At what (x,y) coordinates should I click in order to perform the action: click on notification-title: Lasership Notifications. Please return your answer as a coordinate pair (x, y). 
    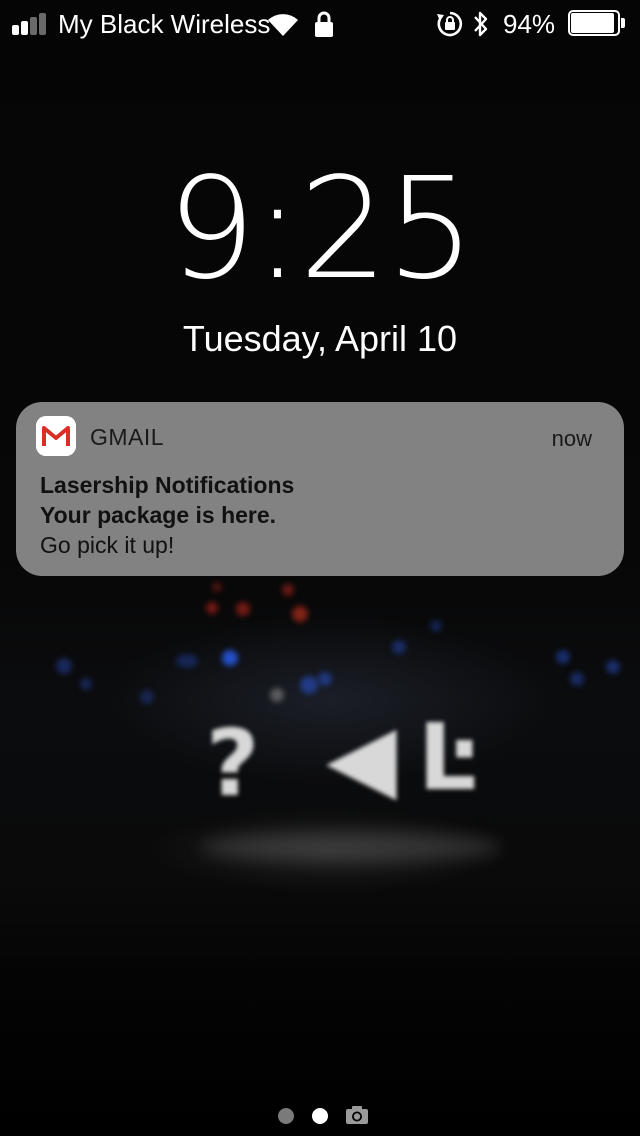
    Looking at the image, I should click on (167, 485).